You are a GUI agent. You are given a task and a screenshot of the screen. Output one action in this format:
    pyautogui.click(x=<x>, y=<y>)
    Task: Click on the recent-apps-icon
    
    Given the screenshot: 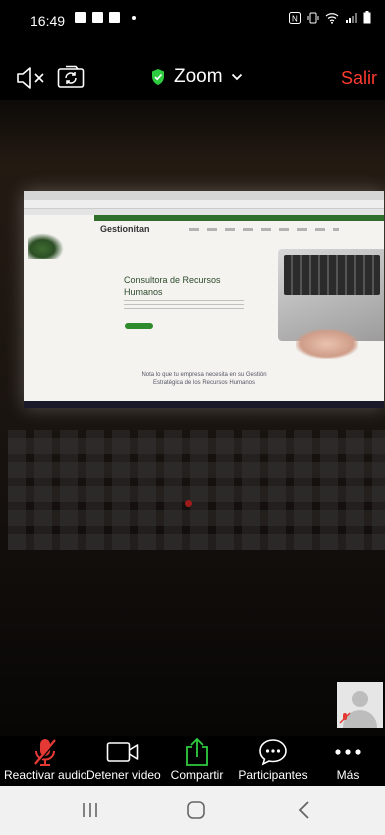 What is the action you would take?
    pyautogui.click(x=90, y=810)
    